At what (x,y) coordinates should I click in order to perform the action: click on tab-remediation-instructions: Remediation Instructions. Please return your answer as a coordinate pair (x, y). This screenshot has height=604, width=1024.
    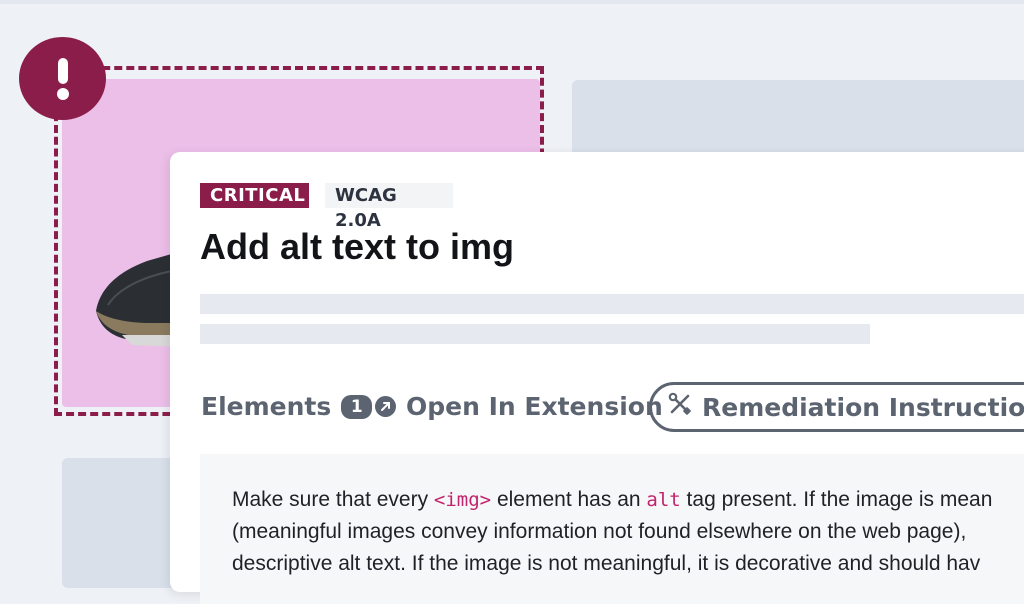
    Looking at the image, I should click on (836, 407).